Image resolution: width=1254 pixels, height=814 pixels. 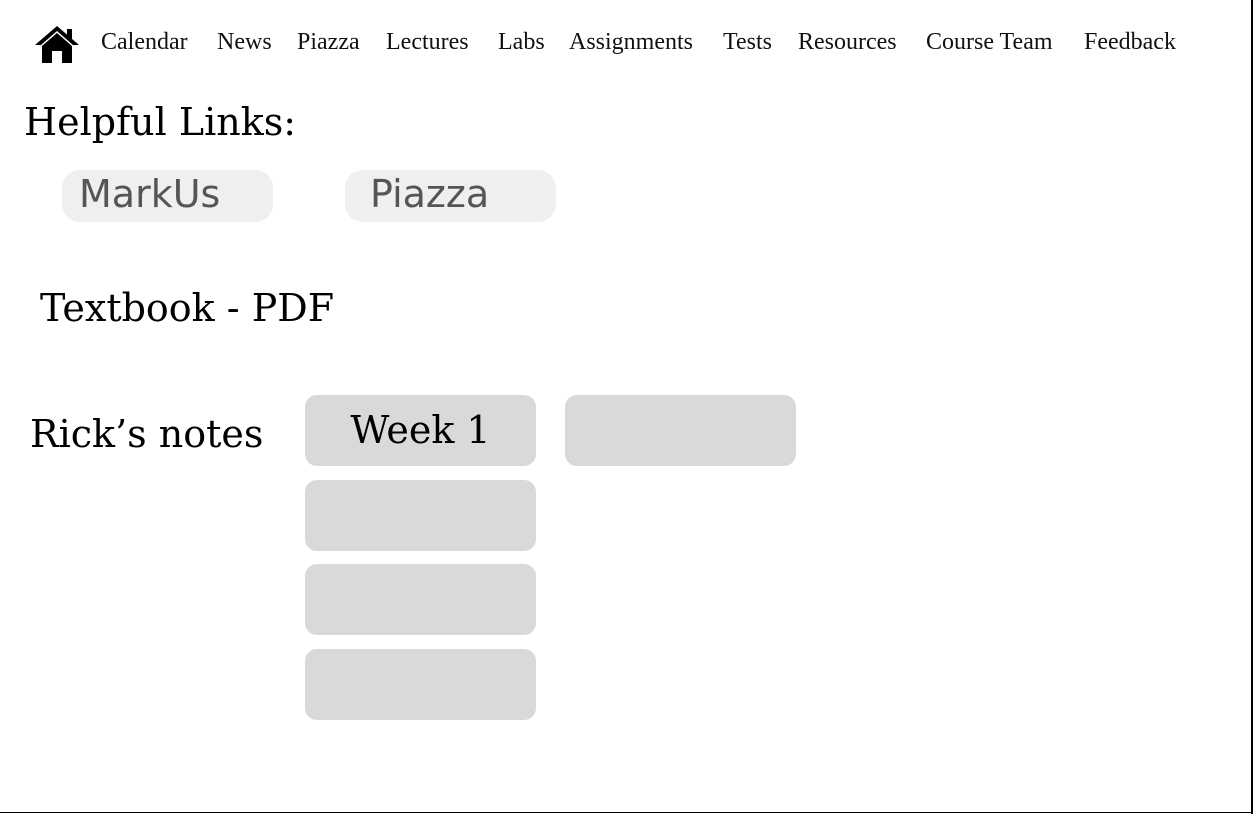 I want to click on nav-assignments: Assignments, so click(x=631, y=42).